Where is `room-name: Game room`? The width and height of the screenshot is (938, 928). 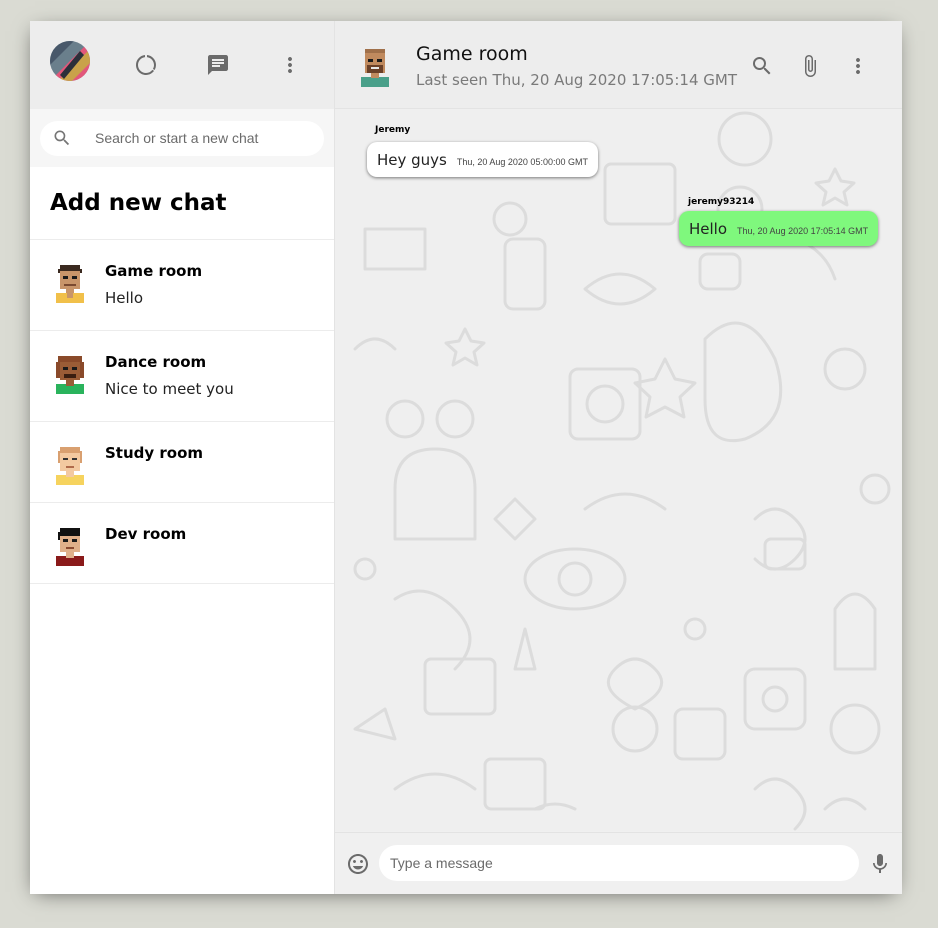 room-name: Game room is located at coordinates (154, 271).